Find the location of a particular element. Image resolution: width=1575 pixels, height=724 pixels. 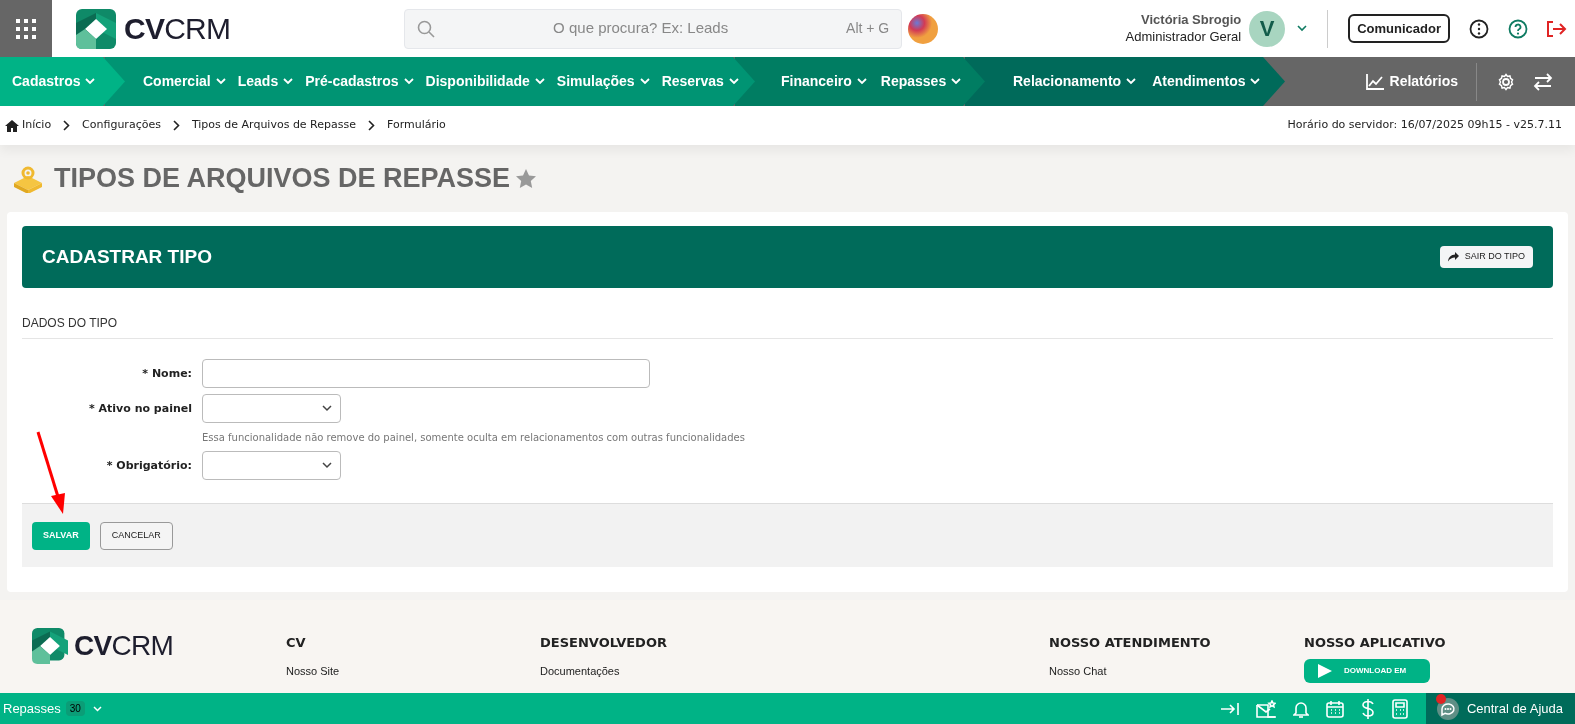

apps-menu-button is located at coordinates (26, 28).